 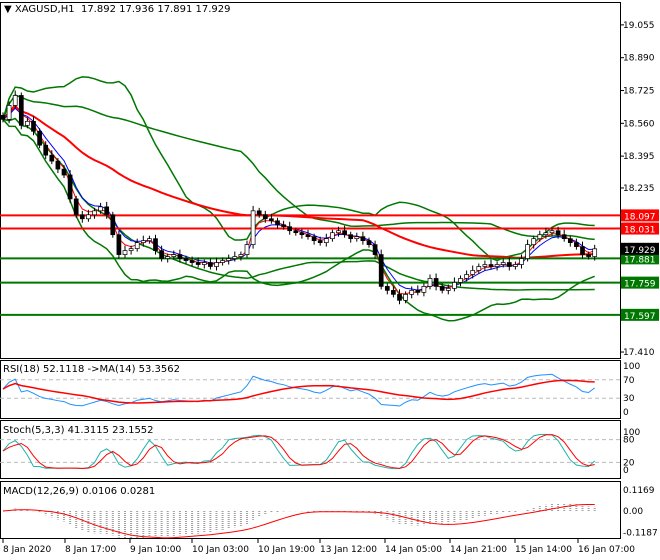 I want to click on price-tick-label: 19.055, so click(x=639, y=26).